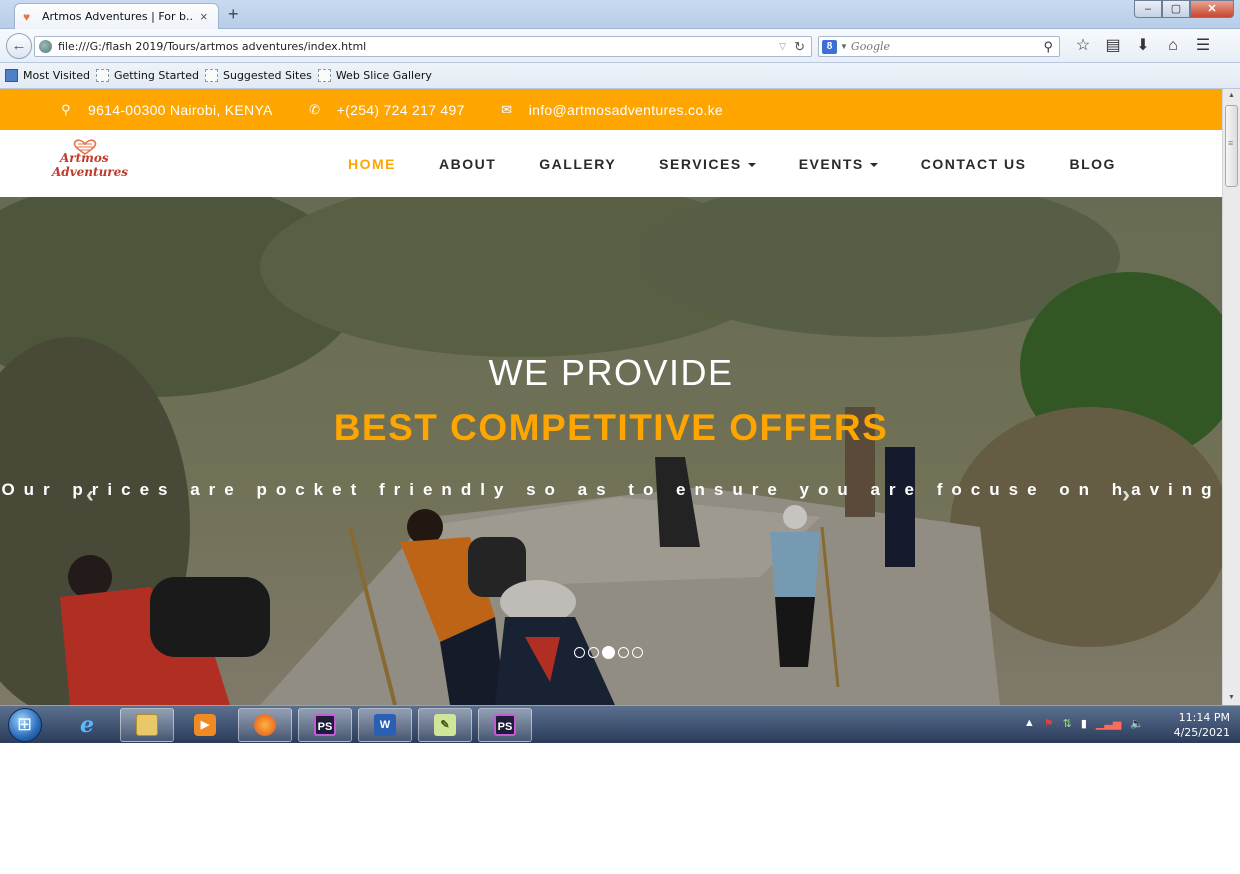 The image size is (1240, 874). What do you see at coordinates (1231, 96) in the screenshot?
I see `scroll-up-icon: ▲` at bounding box center [1231, 96].